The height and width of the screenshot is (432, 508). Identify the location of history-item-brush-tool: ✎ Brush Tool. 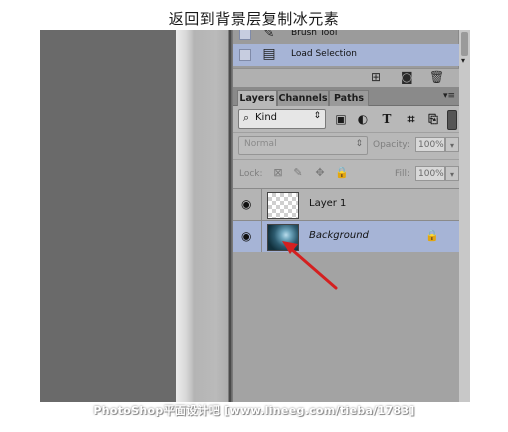
(346, 37).